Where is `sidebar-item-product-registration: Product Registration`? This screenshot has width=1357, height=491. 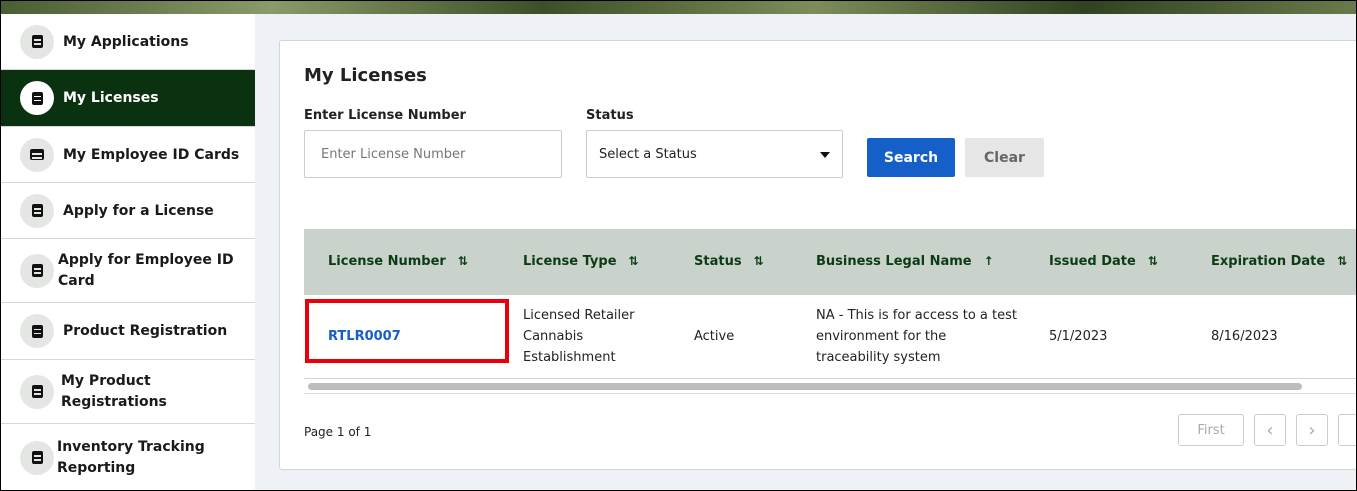
sidebar-item-product-registration: Product Registration is located at coordinates (127, 331).